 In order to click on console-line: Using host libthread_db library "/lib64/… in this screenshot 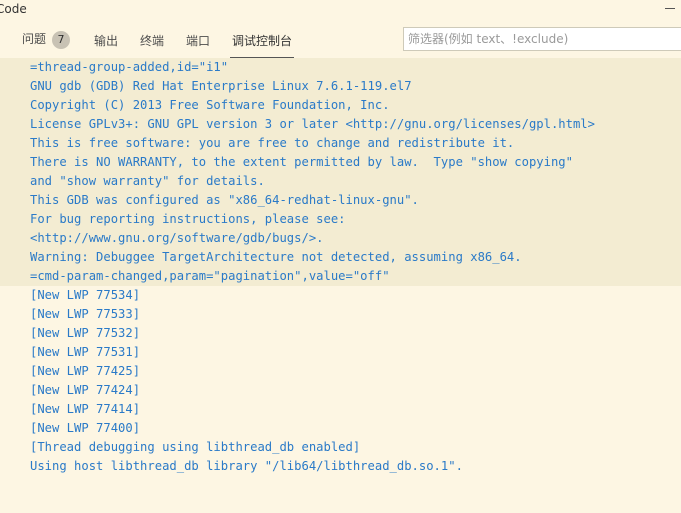, I will do `click(246, 466)`.